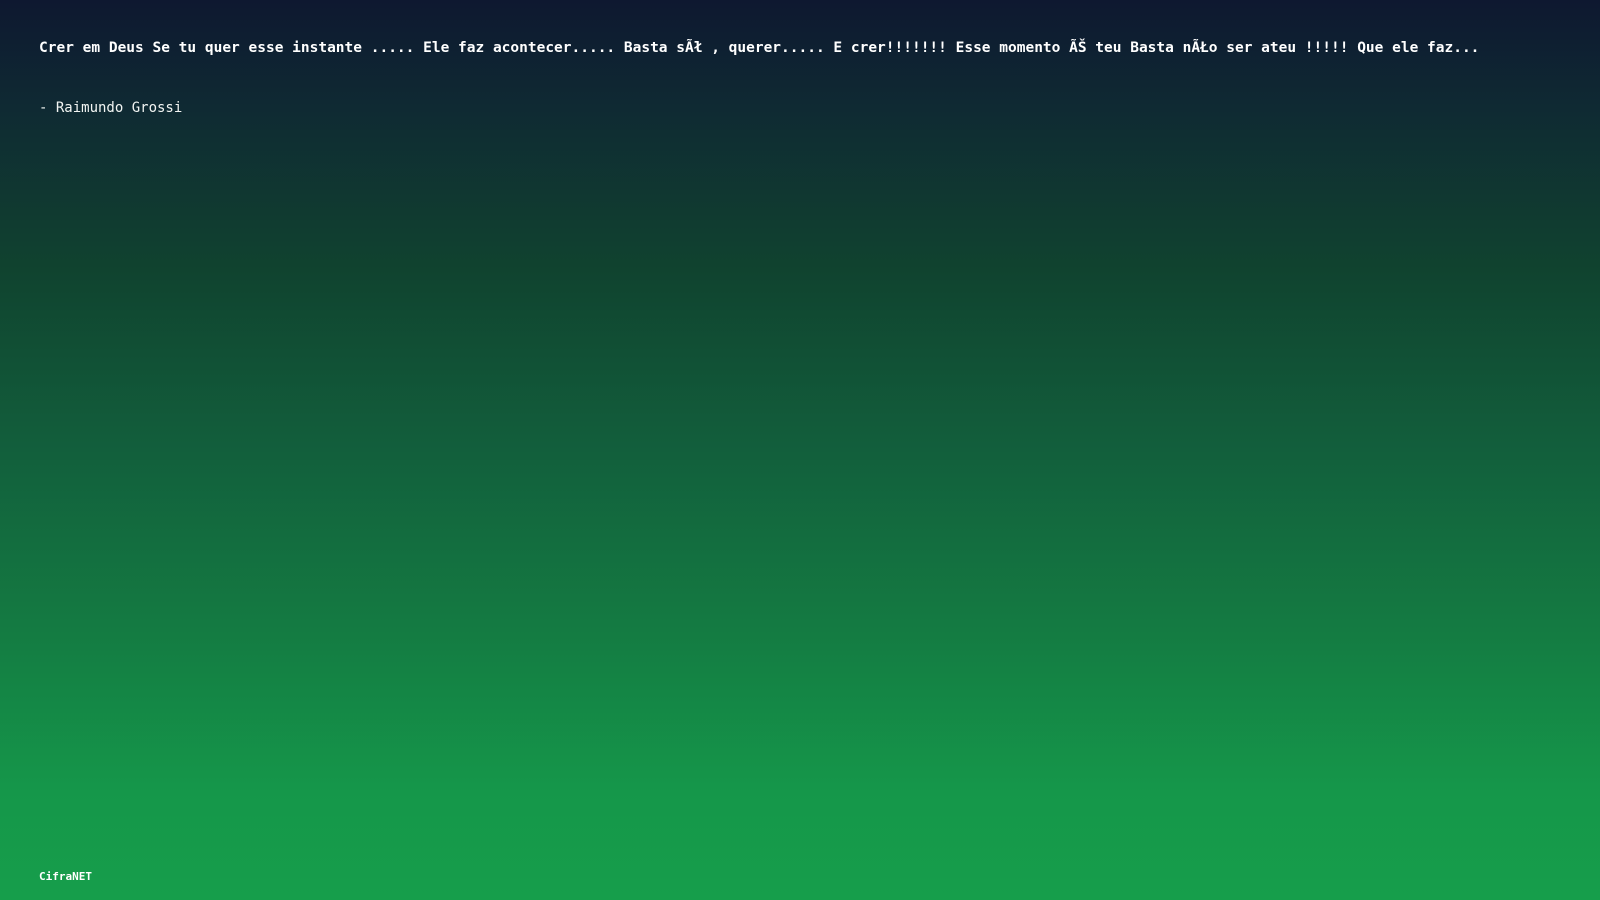  I want to click on brand-logo-text: CifraNET, so click(65, 876).